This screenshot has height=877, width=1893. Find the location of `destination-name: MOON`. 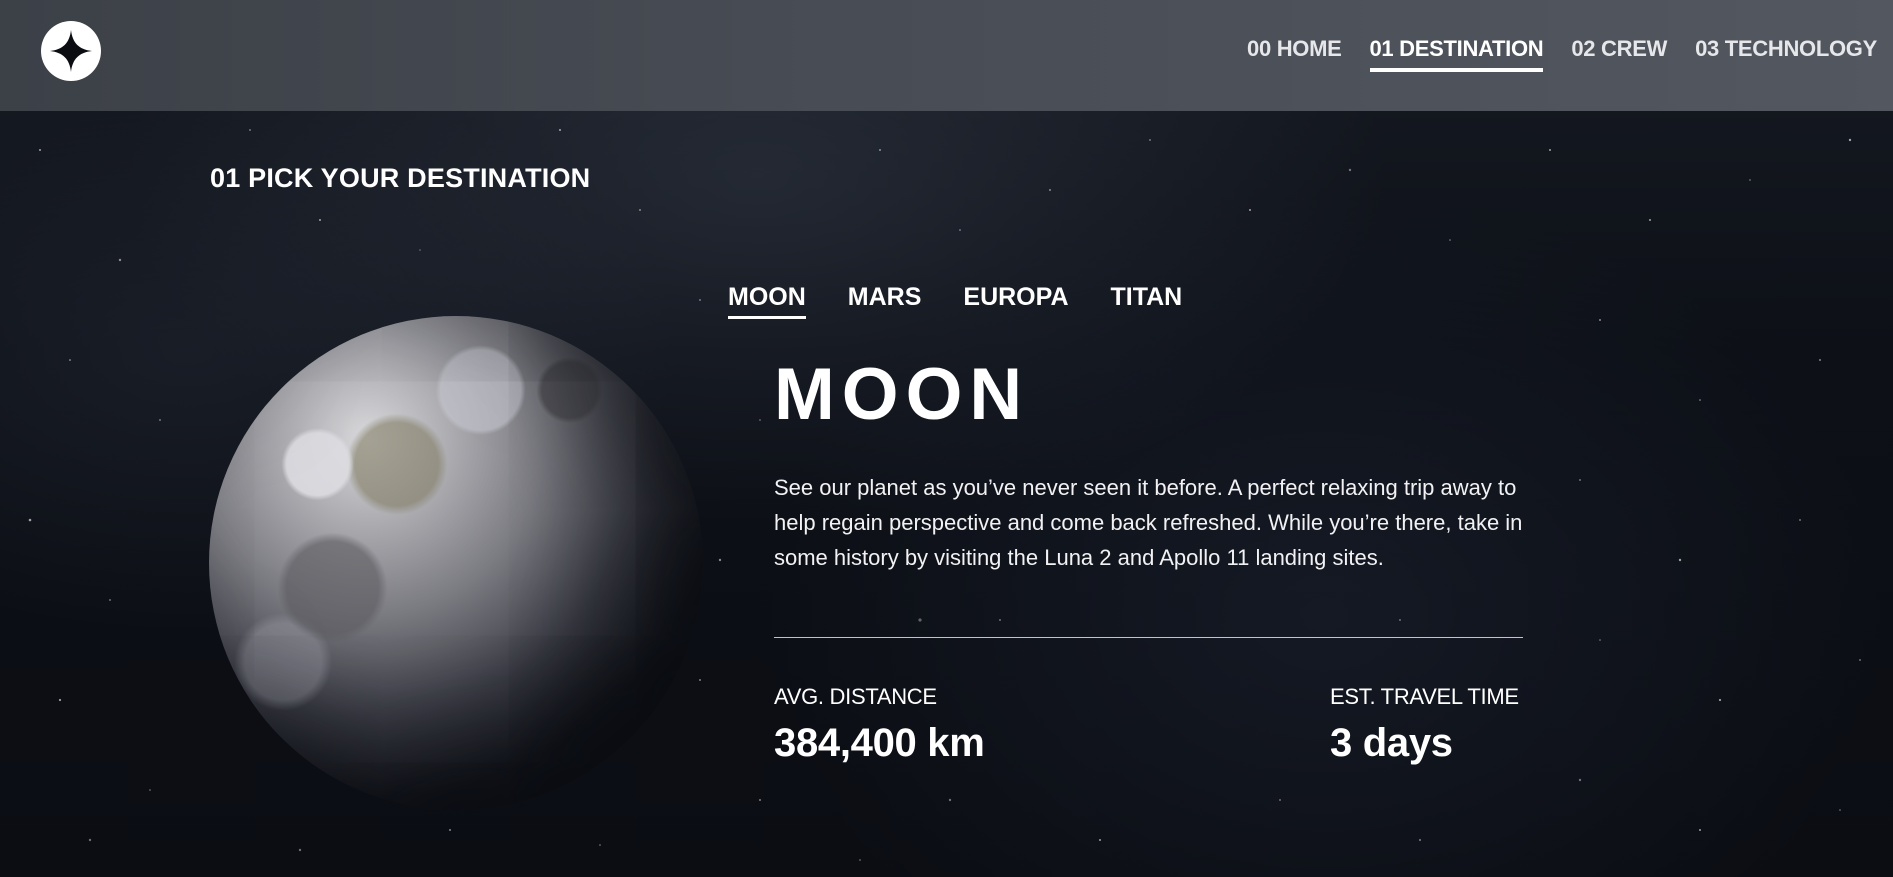

destination-name: MOON is located at coordinates (902, 394).